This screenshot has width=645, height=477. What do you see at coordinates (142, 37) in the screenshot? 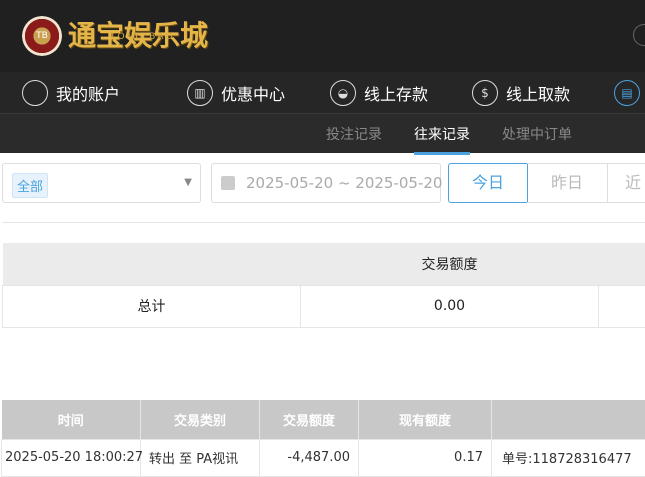
I see `logo-subtext: TONG BAO` at bounding box center [142, 37].